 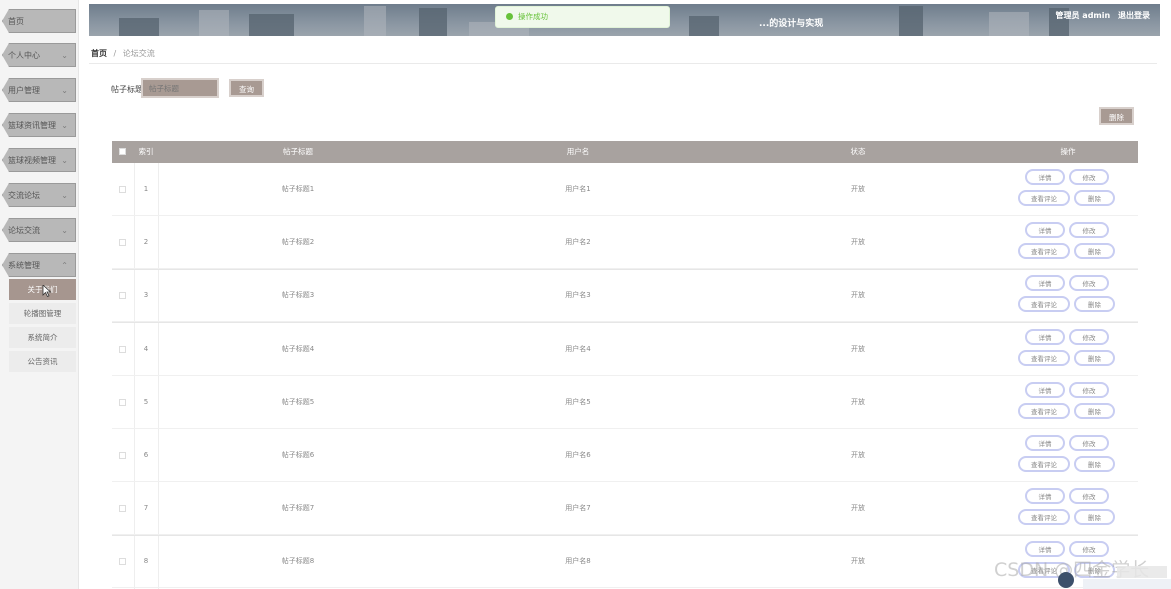 I want to click on submenu-carousel: 轮播图管理, so click(x=42, y=313).